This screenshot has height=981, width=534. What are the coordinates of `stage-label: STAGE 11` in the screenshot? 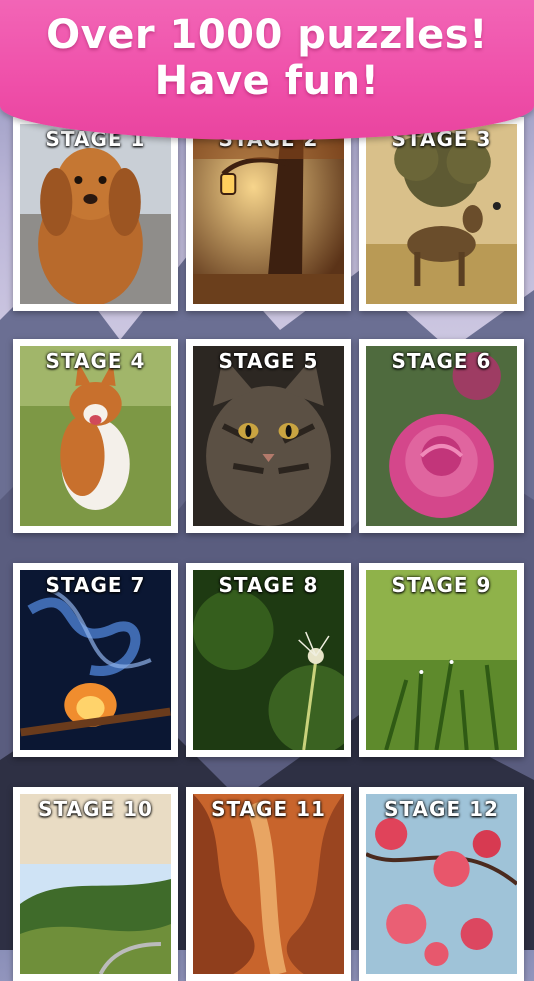 It's located at (268, 809).